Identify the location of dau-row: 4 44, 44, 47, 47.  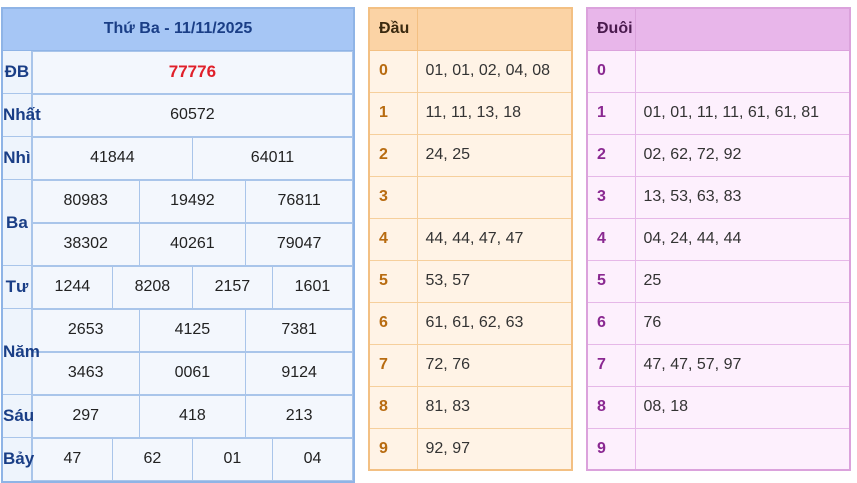
(470, 239).